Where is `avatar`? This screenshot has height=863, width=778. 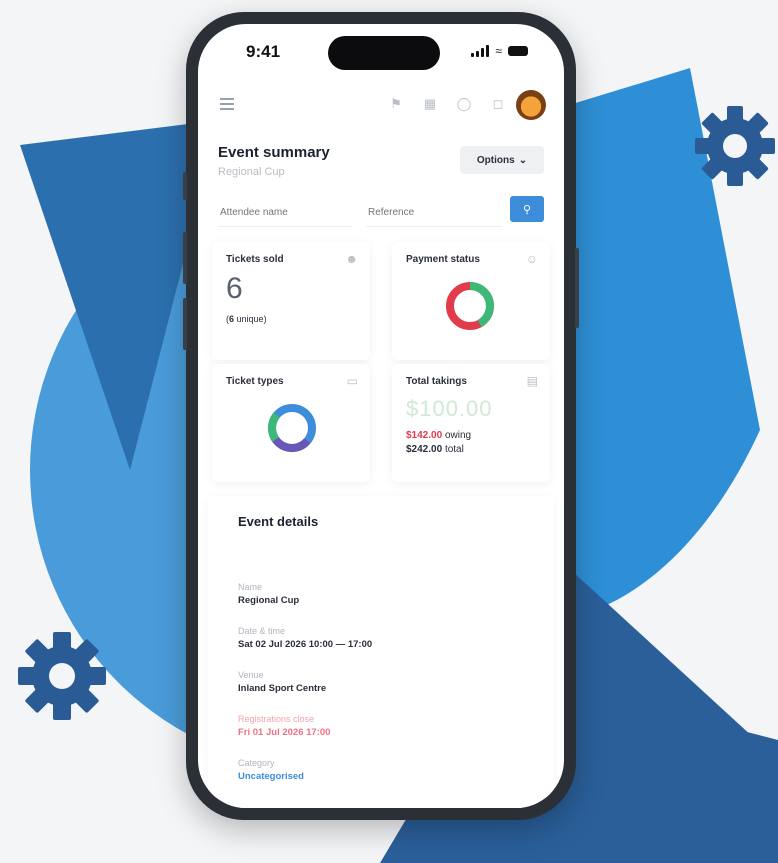 avatar is located at coordinates (531, 105).